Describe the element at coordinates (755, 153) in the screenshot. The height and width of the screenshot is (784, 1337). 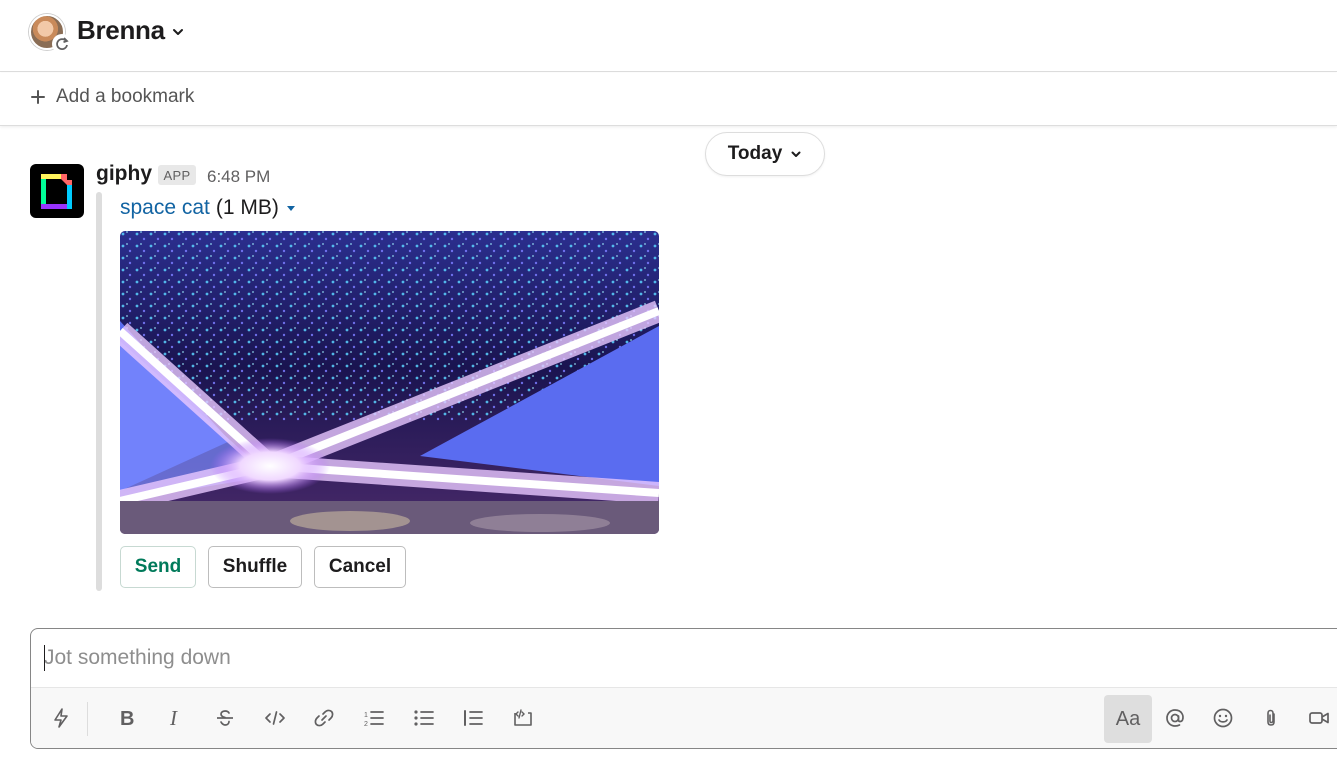
I see `date-label: Today` at that location.